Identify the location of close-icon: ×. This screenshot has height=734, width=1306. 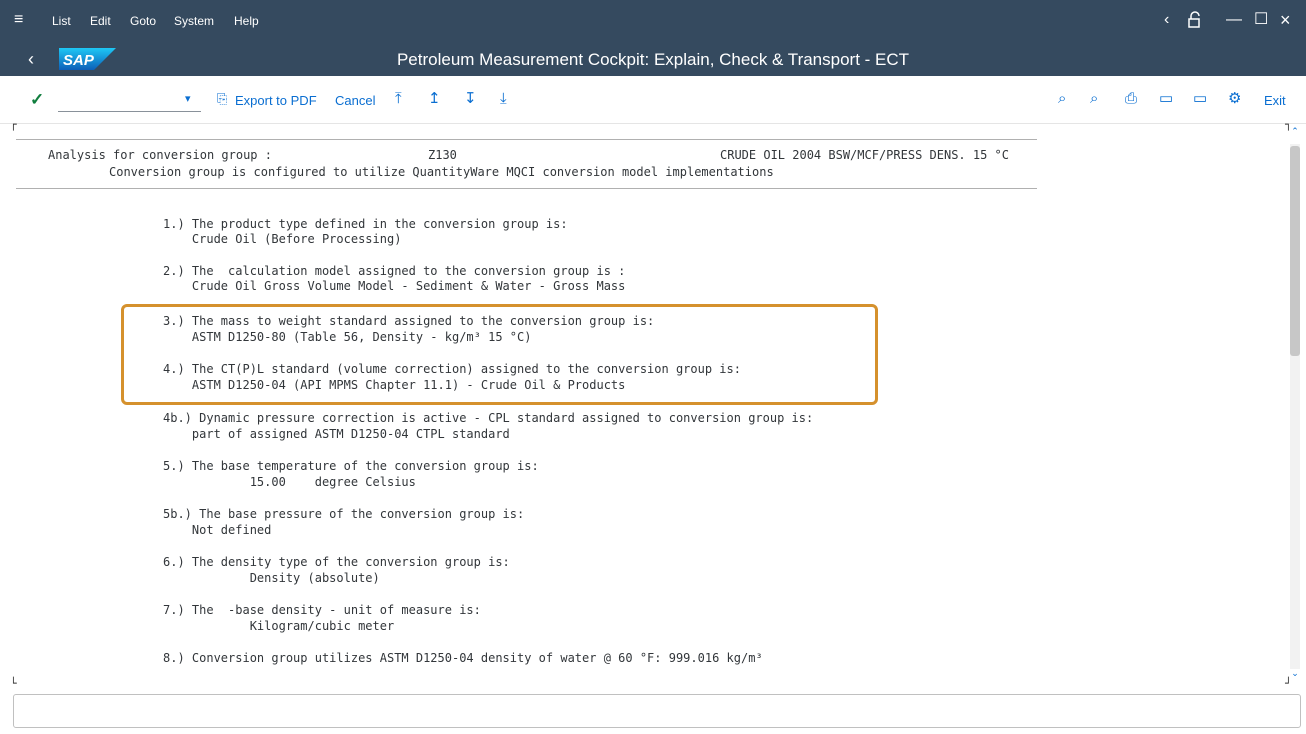
(1285, 20).